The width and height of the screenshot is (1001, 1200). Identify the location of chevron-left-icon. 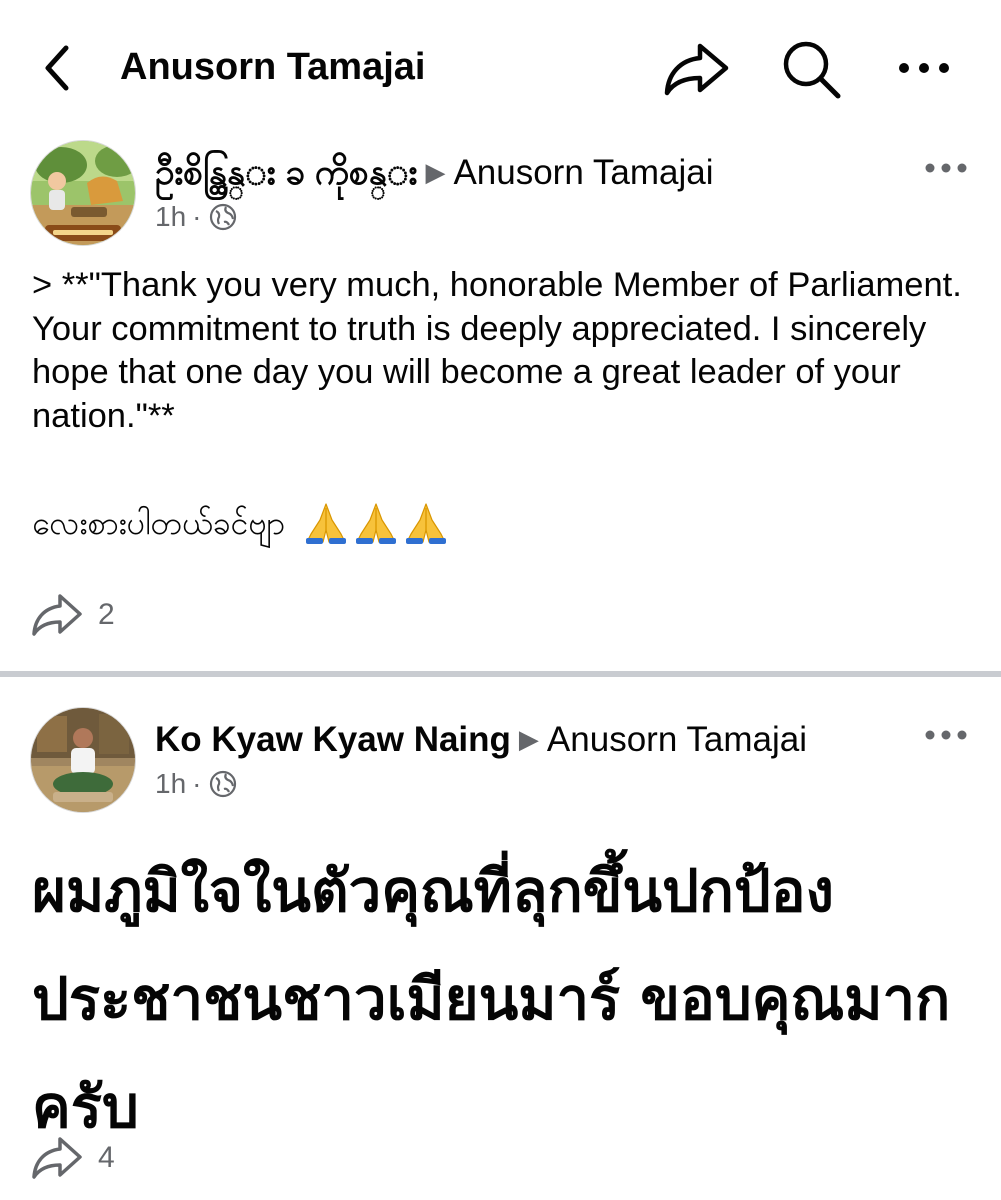
(61, 68).